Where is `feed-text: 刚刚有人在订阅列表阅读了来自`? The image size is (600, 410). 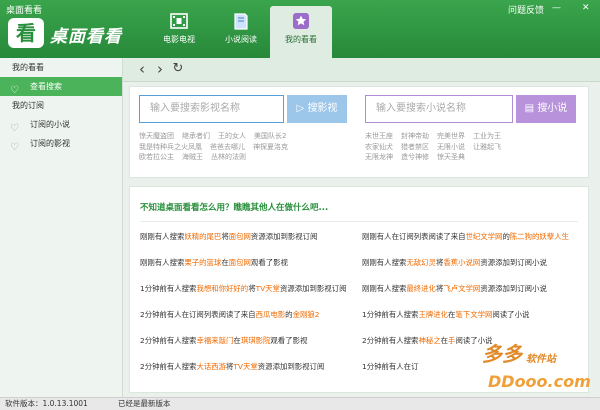 feed-text: 刚刚有人在订阅列表阅读了来自 is located at coordinates (414, 236).